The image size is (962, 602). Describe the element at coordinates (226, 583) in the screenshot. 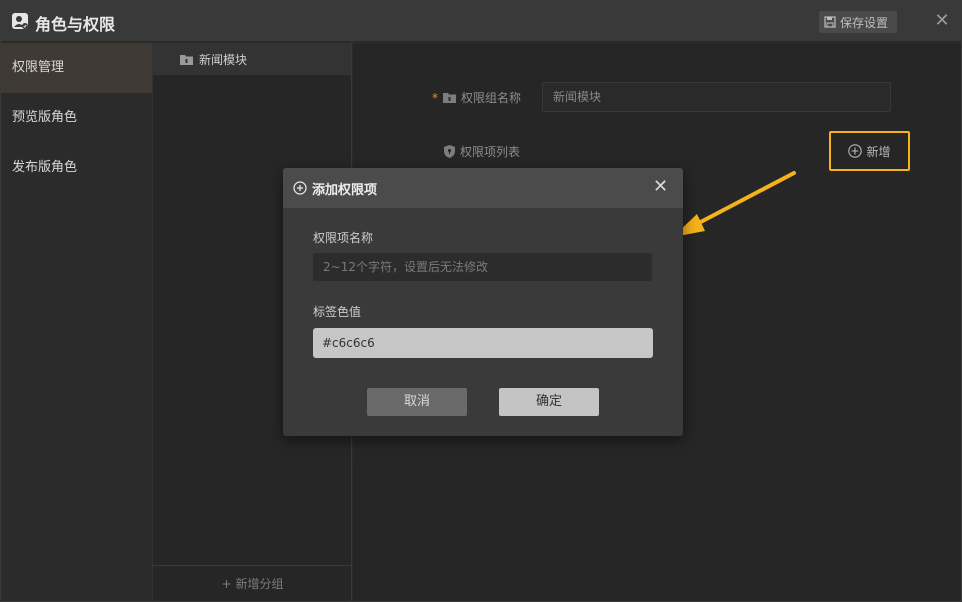

I see `plus-icon: +` at that location.